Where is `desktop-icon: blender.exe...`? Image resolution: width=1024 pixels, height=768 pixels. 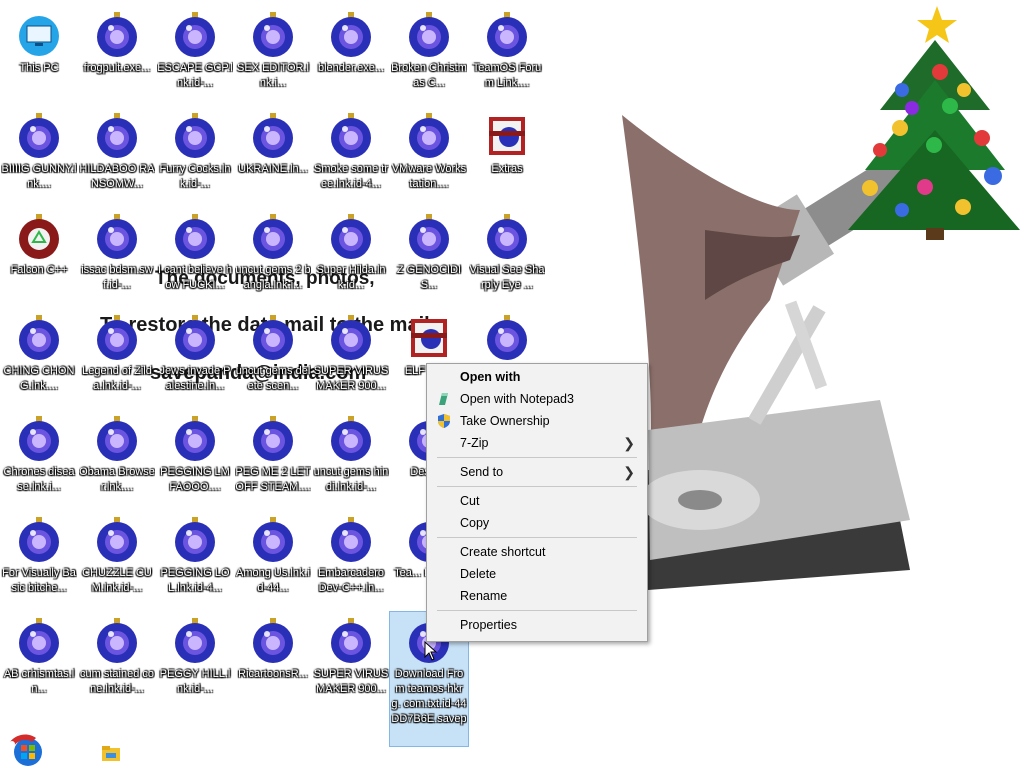 desktop-icon: blender.exe... is located at coordinates (351, 54).